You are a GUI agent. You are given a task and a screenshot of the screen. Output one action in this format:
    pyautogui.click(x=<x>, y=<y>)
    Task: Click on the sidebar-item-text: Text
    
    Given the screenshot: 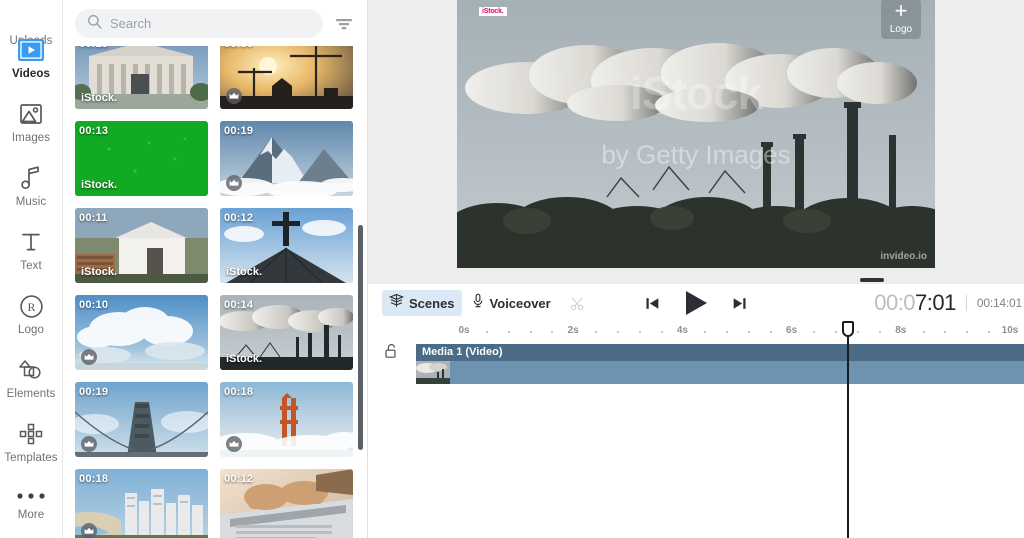 What is the action you would take?
    pyautogui.click(x=31, y=249)
    